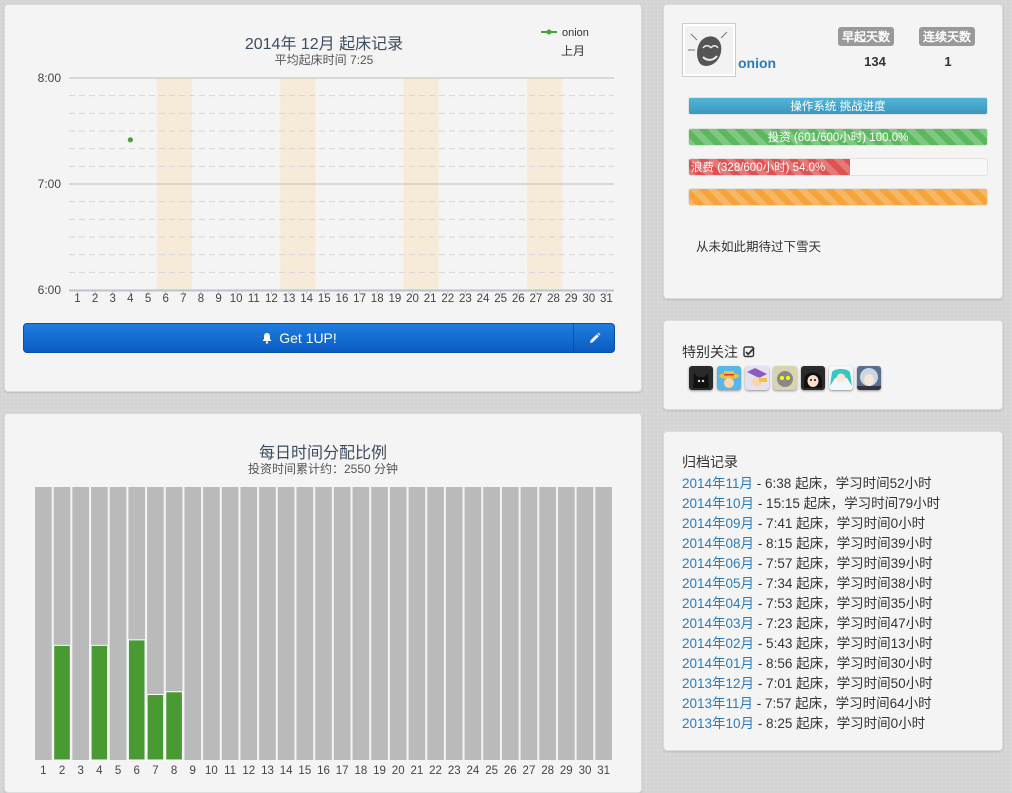 The height and width of the screenshot is (793, 1012). Describe the element at coordinates (447, 299) in the screenshot. I see `x-tick-label: 22` at that location.